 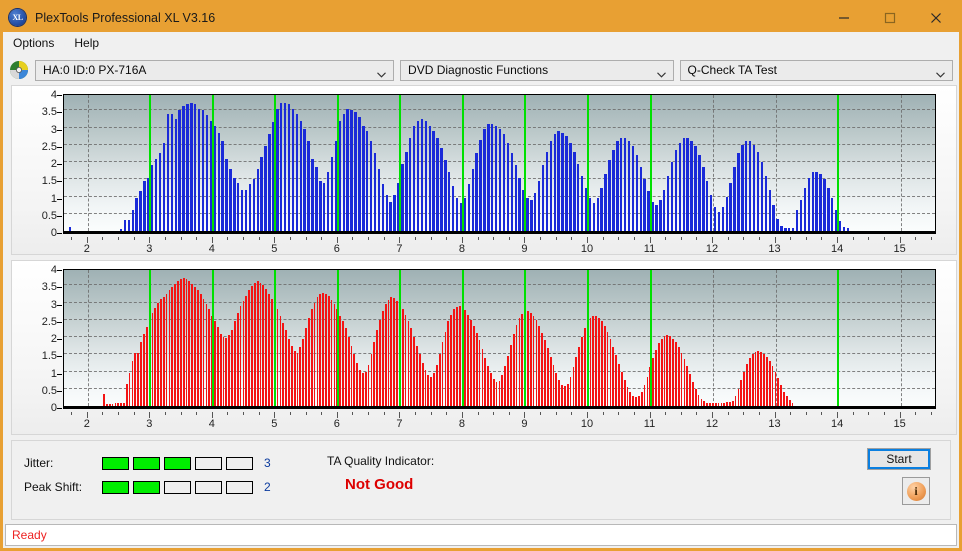 I want to click on function-select: DVD Diagnostic Functions, so click(x=537, y=70).